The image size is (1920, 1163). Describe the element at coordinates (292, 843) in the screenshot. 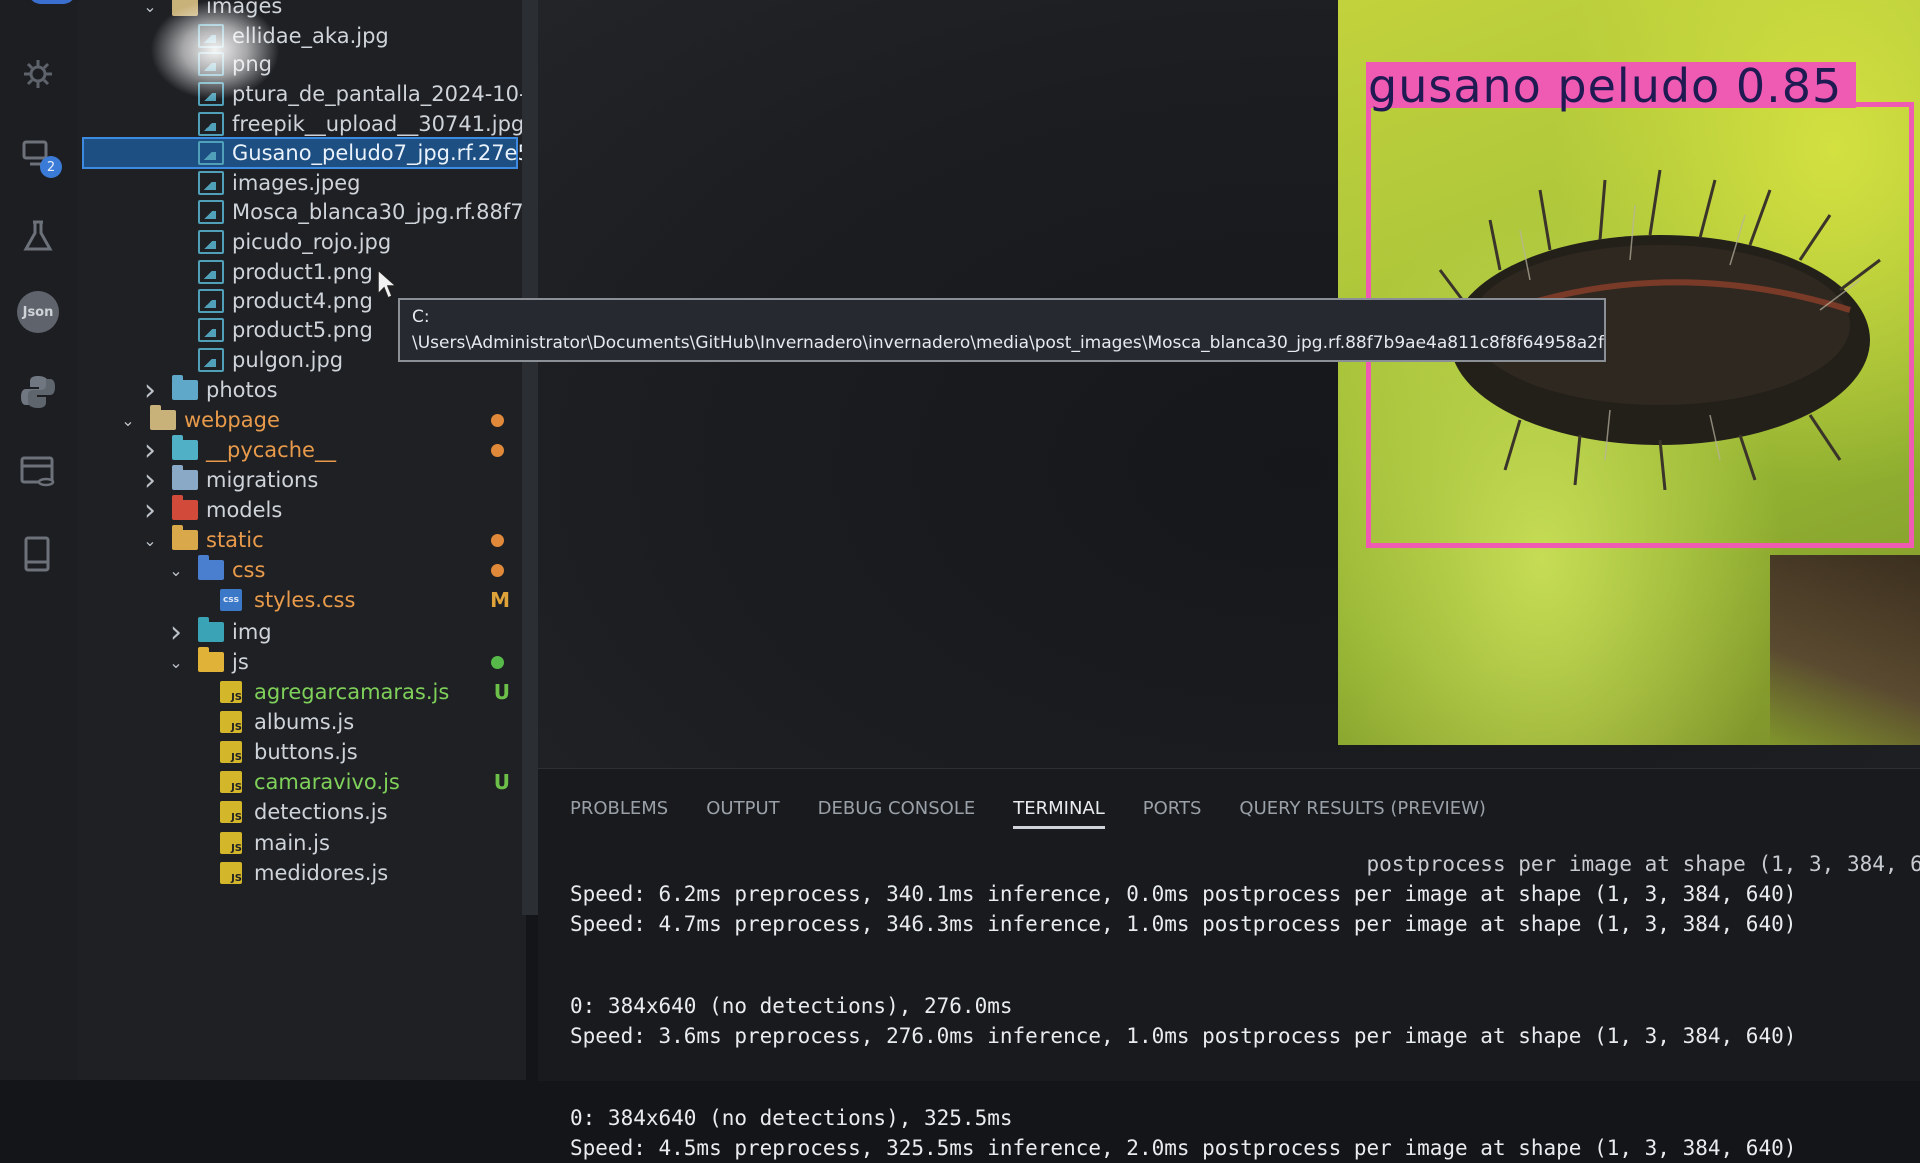

I see `tree-item-label: main.js` at that location.